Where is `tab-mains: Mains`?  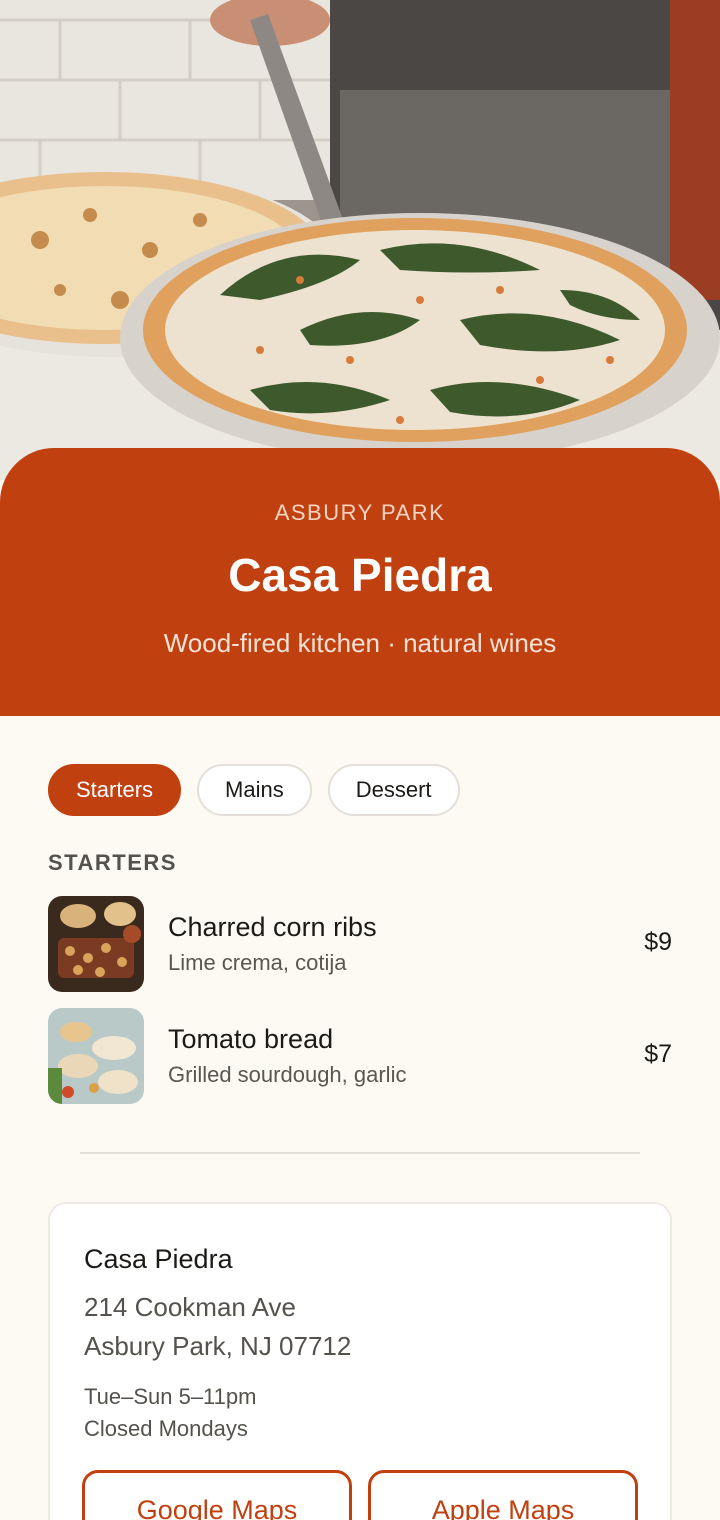 tab-mains: Mains is located at coordinates (254, 790).